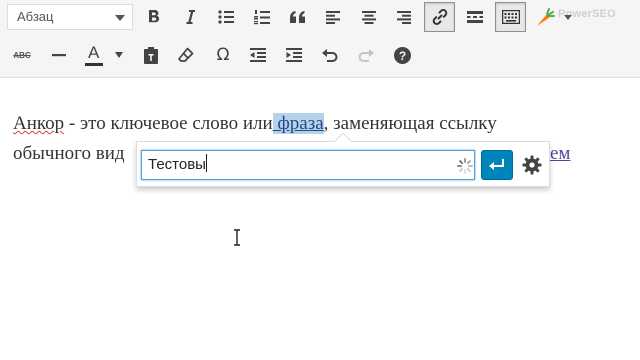  I want to click on strikethrough-button: ABC, so click(22, 55).